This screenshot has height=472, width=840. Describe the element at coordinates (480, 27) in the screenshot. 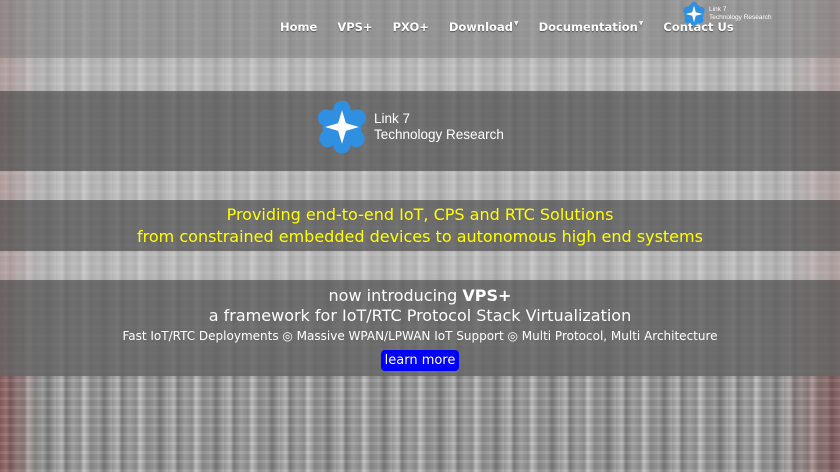

I see `nav-download-label: Download` at that location.